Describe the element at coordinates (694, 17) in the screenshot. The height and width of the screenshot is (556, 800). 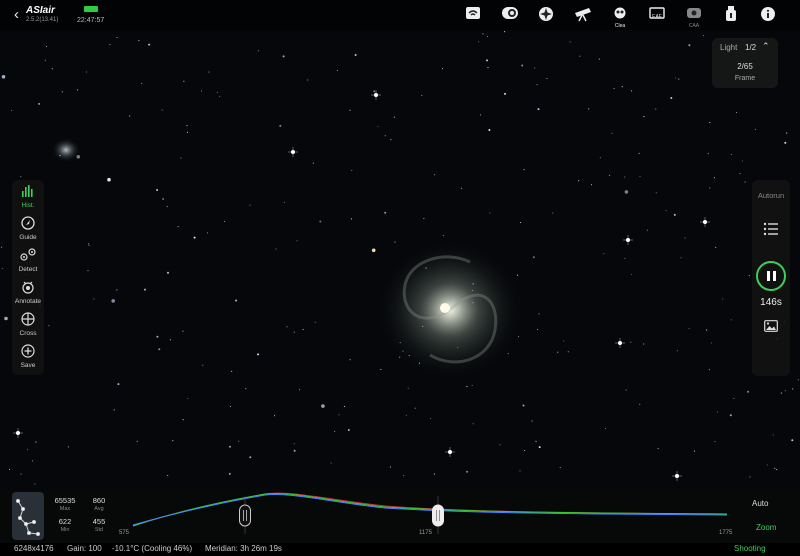
I see `guide-camera-icon: CAA` at that location.